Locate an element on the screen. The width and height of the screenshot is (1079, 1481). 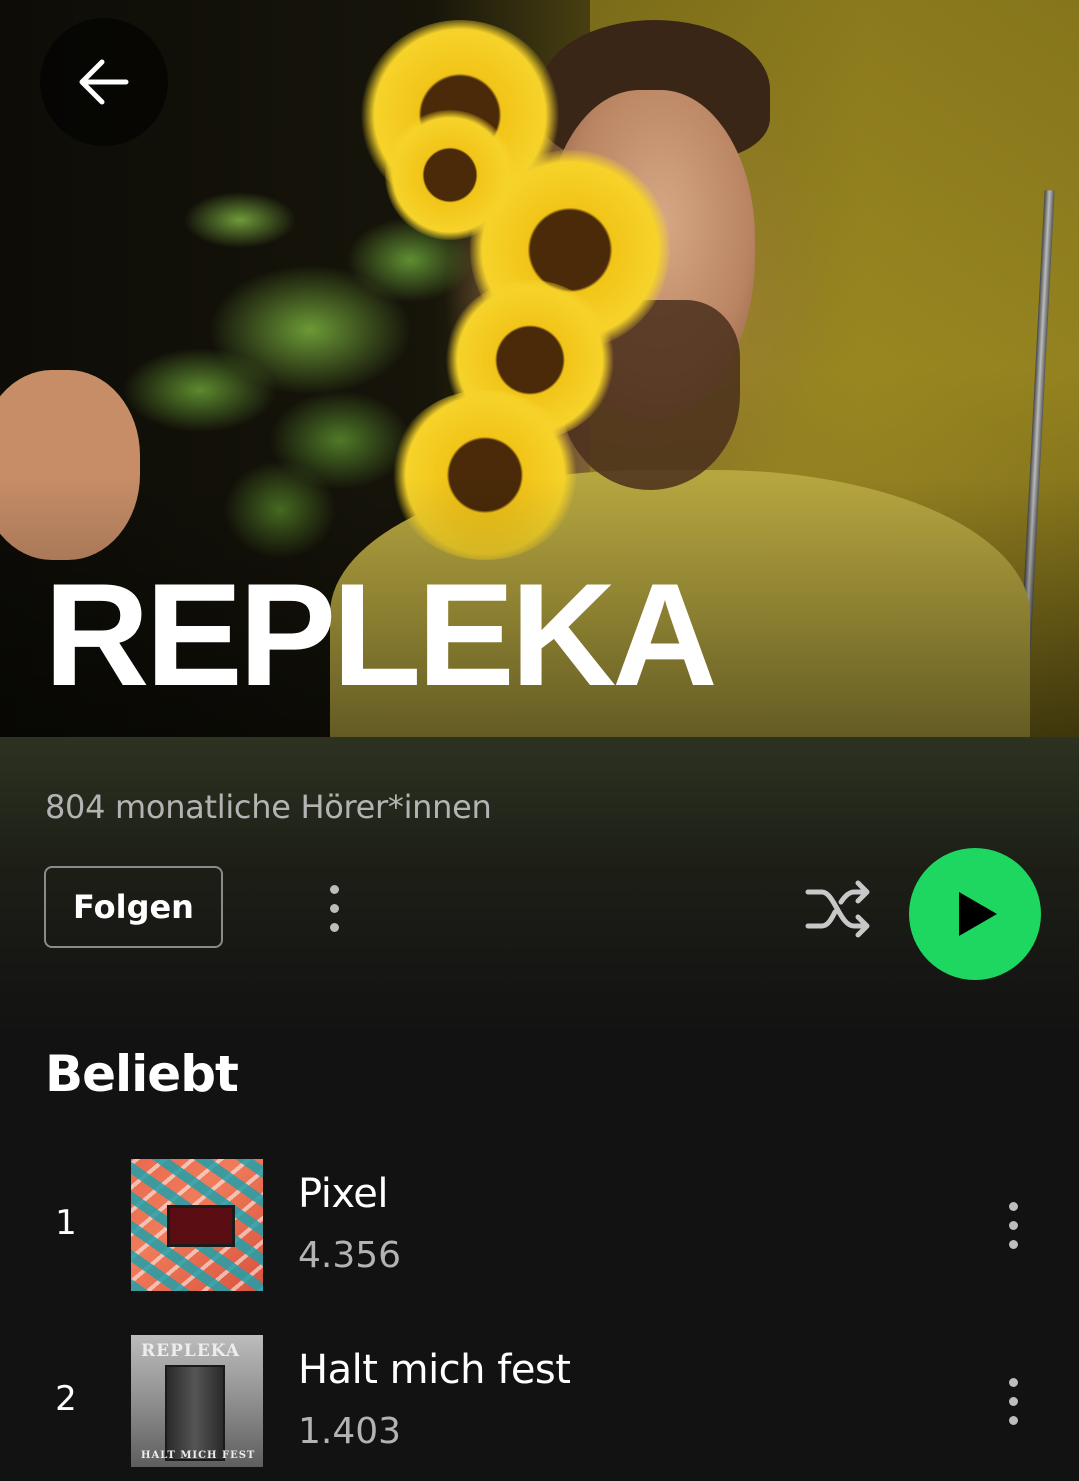
cover-art-door is located at coordinates (195, 1413).